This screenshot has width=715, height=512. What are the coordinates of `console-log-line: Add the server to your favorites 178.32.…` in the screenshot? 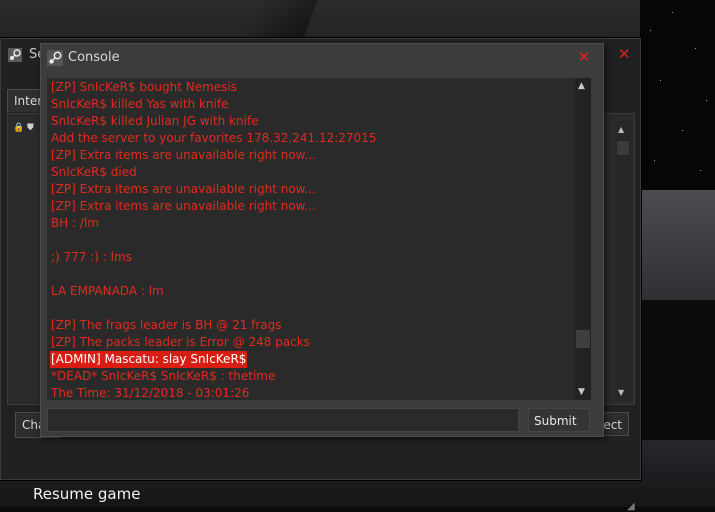 It's located at (214, 138).